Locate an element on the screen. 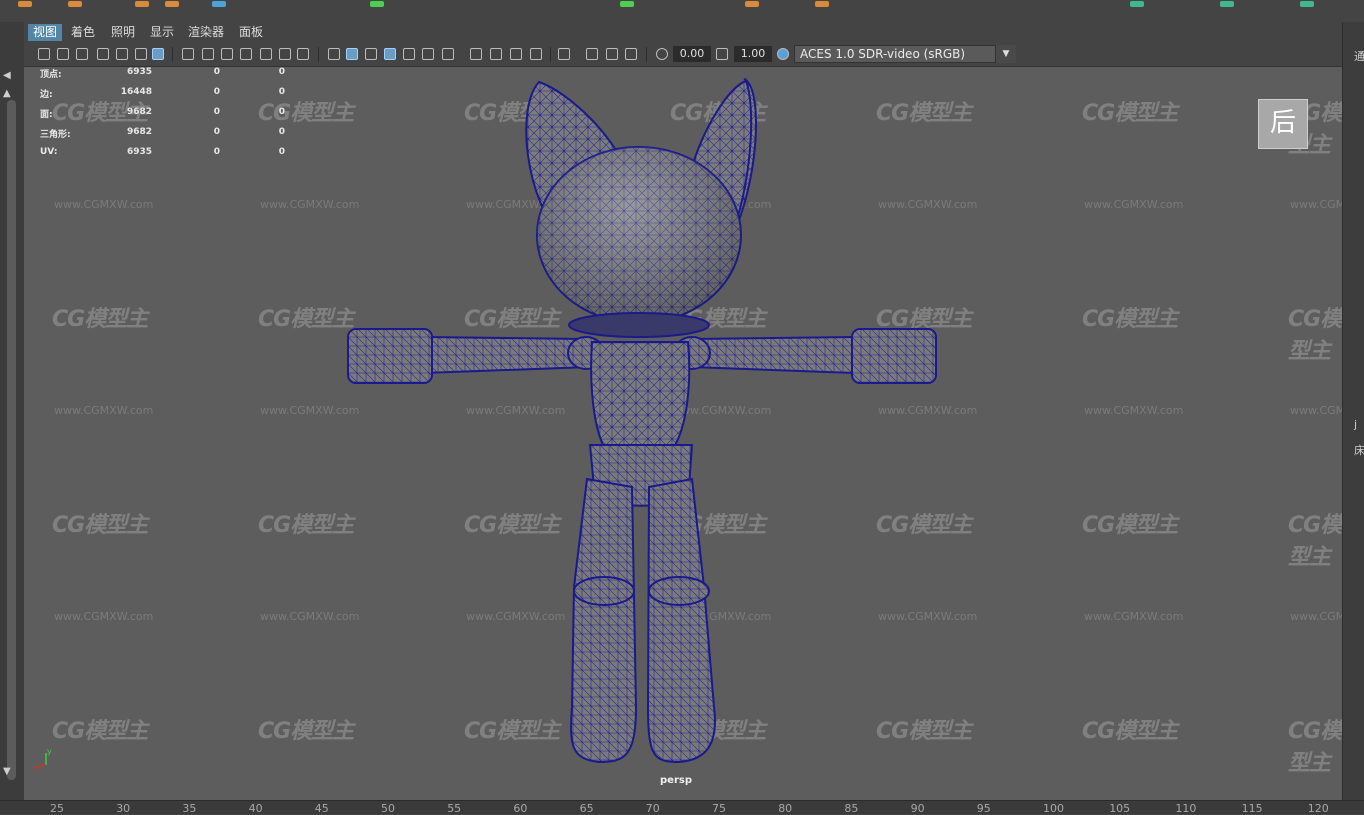  time-tick-label: 95 is located at coordinates (983, 808).